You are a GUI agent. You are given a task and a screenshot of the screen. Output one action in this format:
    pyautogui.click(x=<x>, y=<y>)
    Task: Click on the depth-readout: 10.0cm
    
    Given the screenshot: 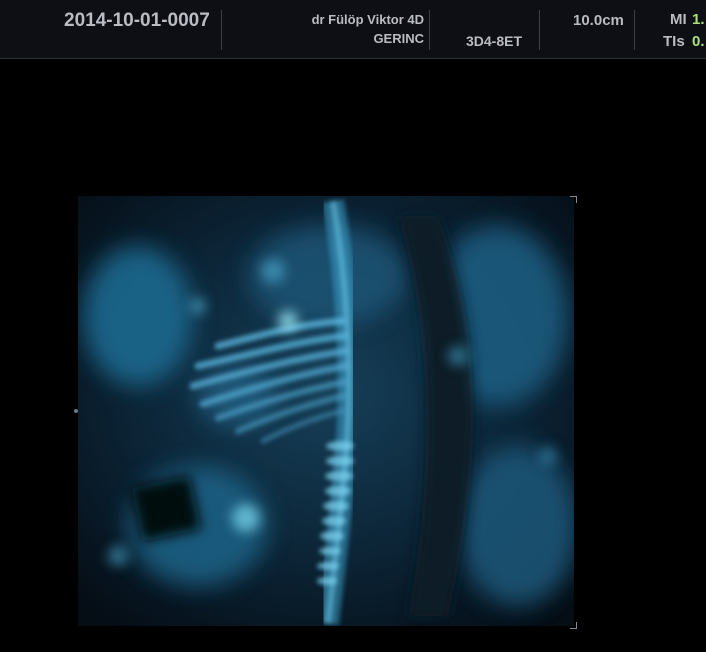 What is the action you would take?
    pyautogui.click(x=598, y=20)
    